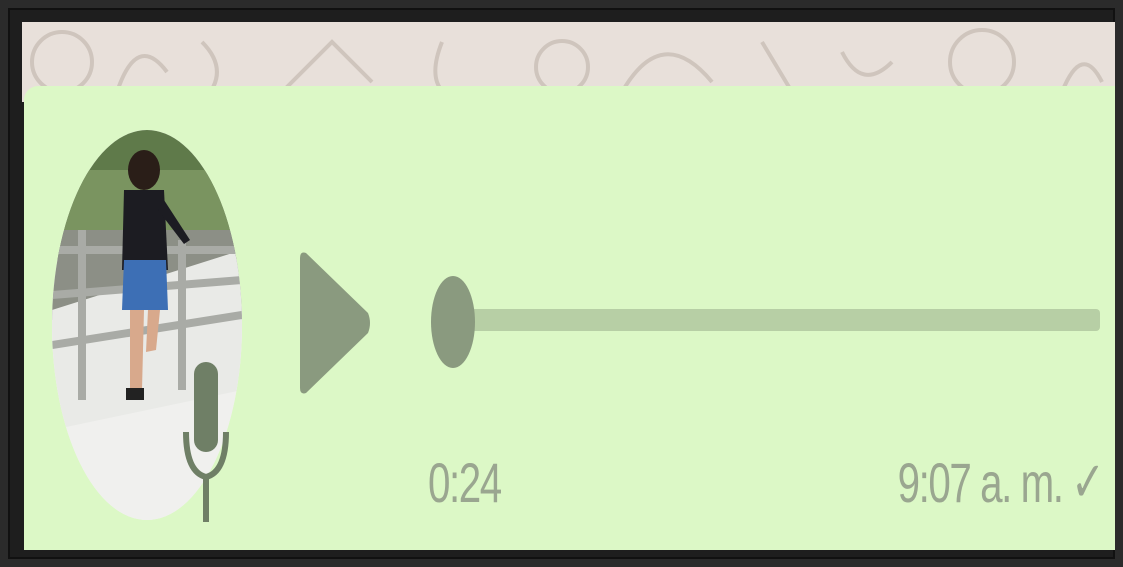 The height and width of the screenshot is (567, 1123). I want to click on play-icon, so click(335, 323).